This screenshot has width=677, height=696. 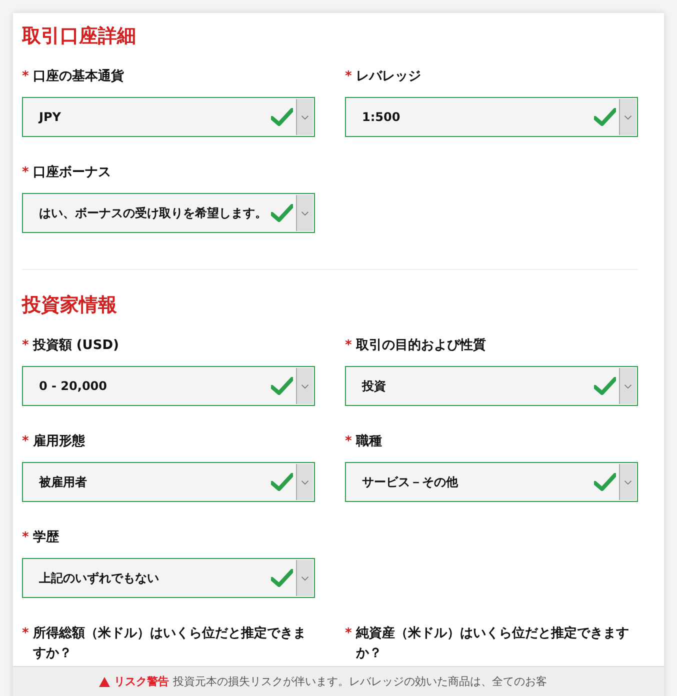 What do you see at coordinates (168, 482) in the screenshot?
I see `select-field: 被雇用者` at bounding box center [168, 482].